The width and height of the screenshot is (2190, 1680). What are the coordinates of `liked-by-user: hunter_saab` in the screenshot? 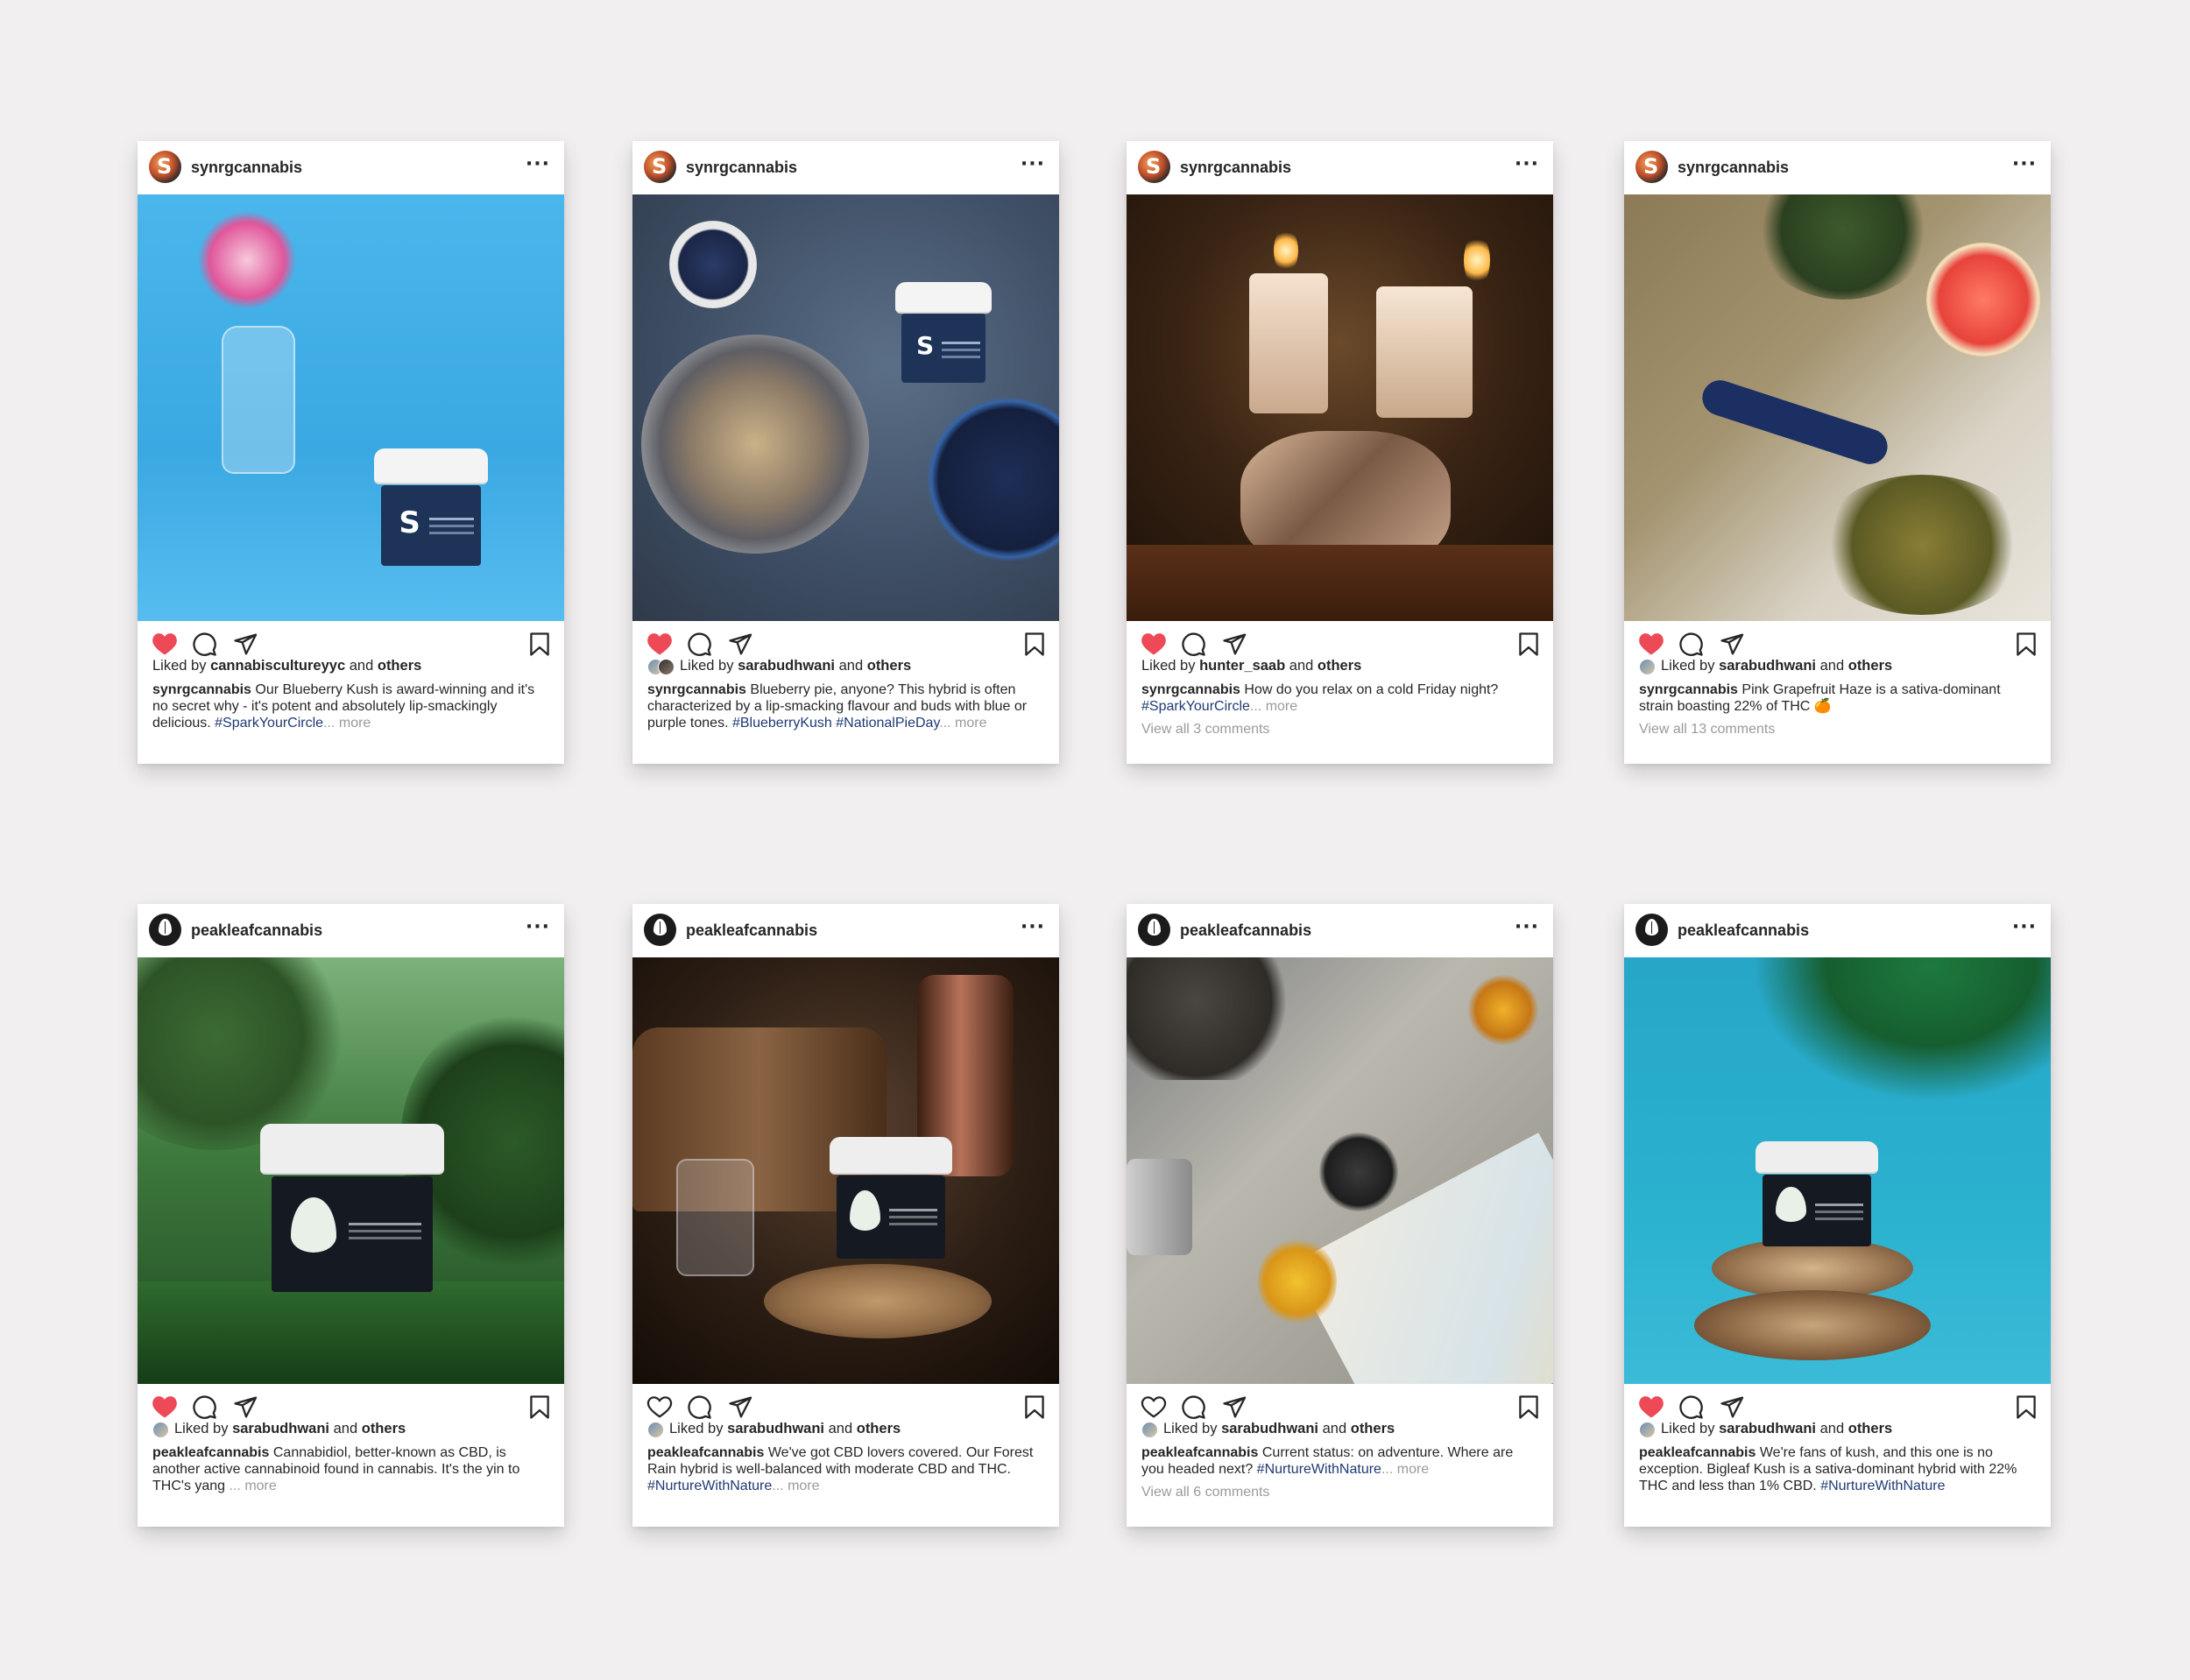 It's located at (1242, 666).